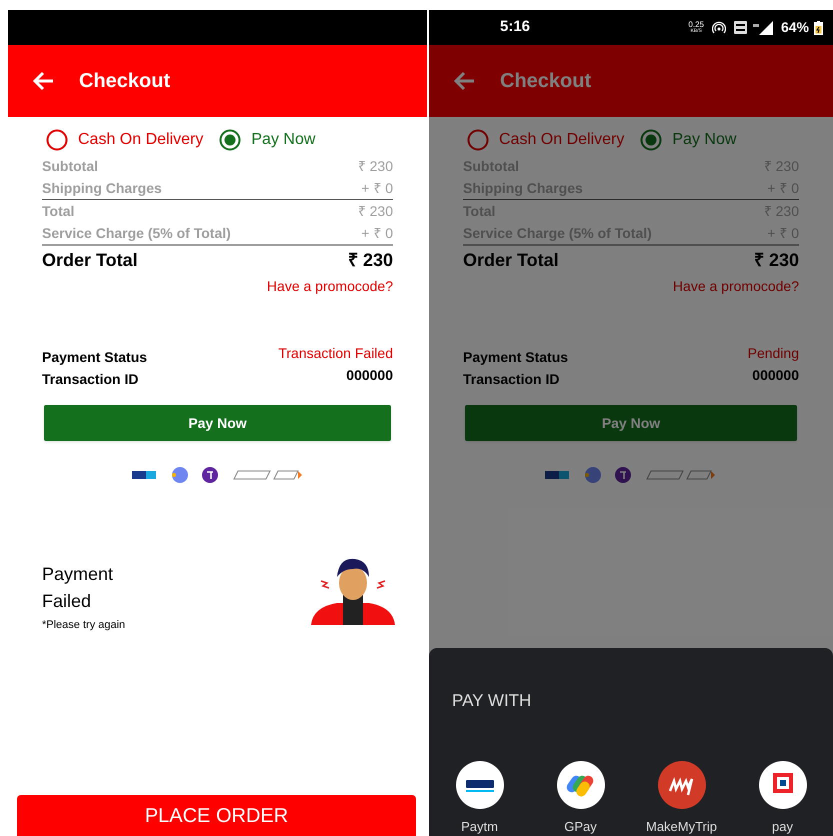  What do you see at coordinates (335, 353) in the screenshot?
I see `detail-value: Transaction Failed` at bounding box center [335, 353].